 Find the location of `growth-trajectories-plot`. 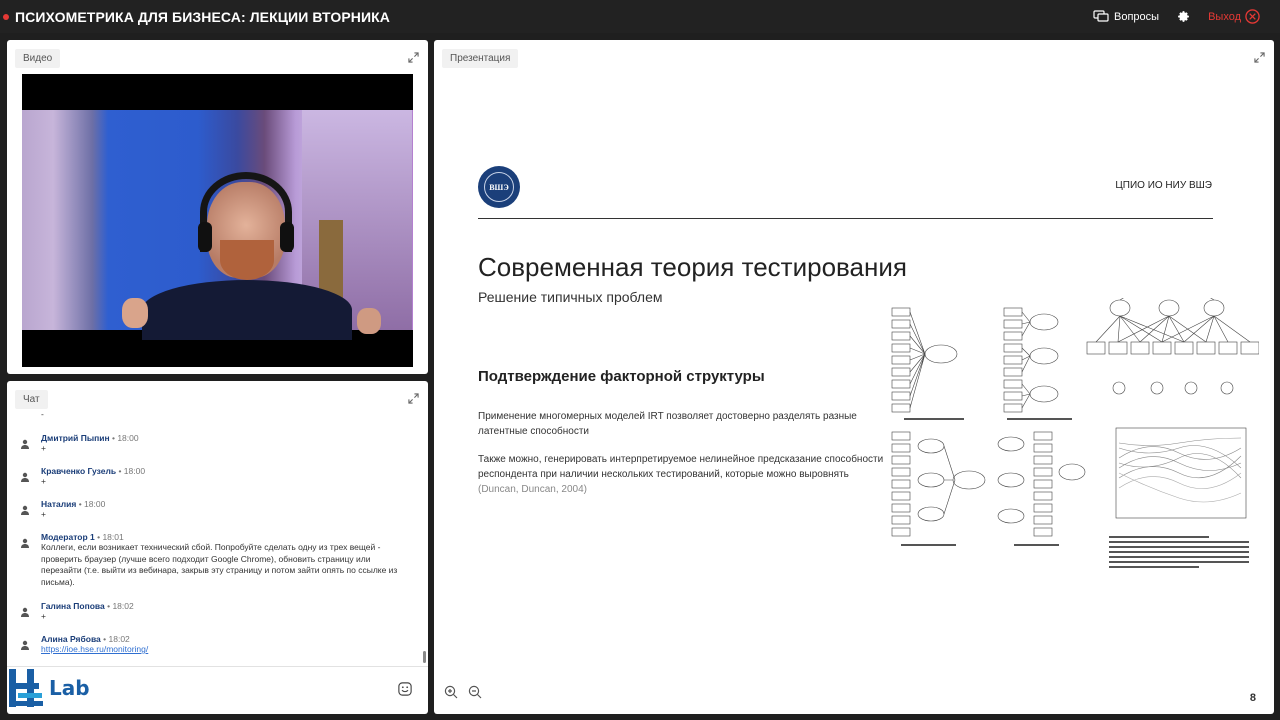

growth-trajectories-plot is located at coordinates (1181, 473).